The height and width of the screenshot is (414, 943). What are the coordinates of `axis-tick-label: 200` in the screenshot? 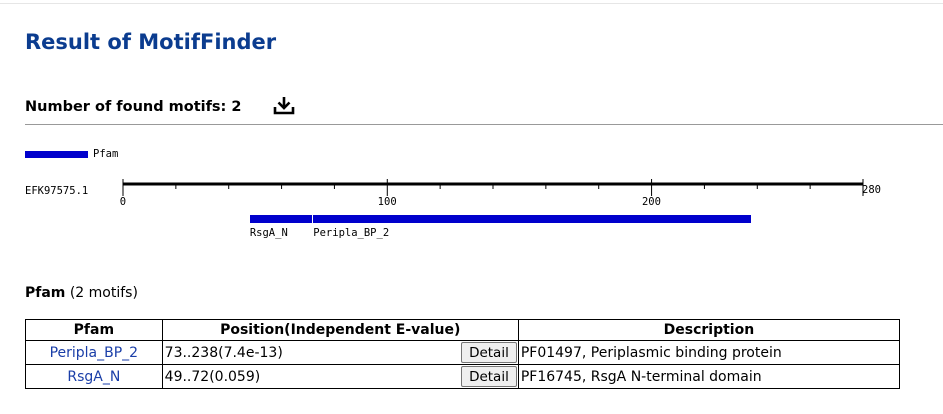 It's located at (651, 202).